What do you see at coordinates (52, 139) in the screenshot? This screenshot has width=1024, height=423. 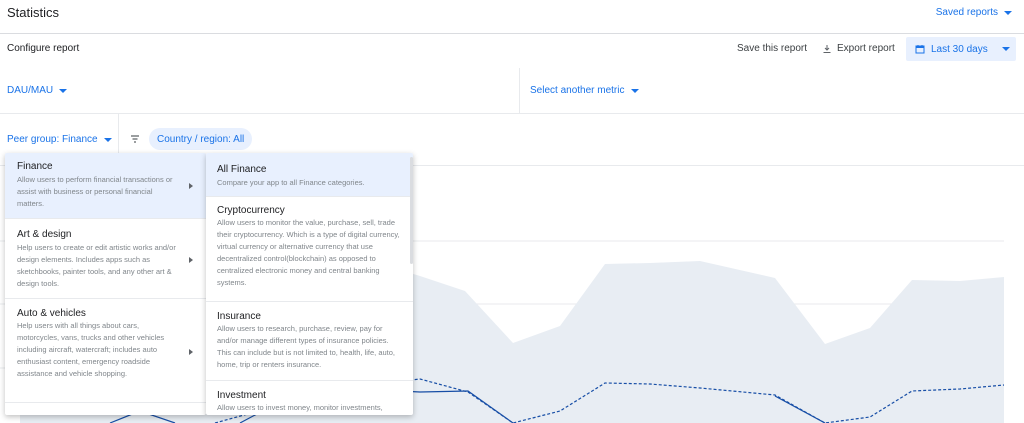 I see `peer-group-label: Peer group: Finance` at bounding box center [52, 139].